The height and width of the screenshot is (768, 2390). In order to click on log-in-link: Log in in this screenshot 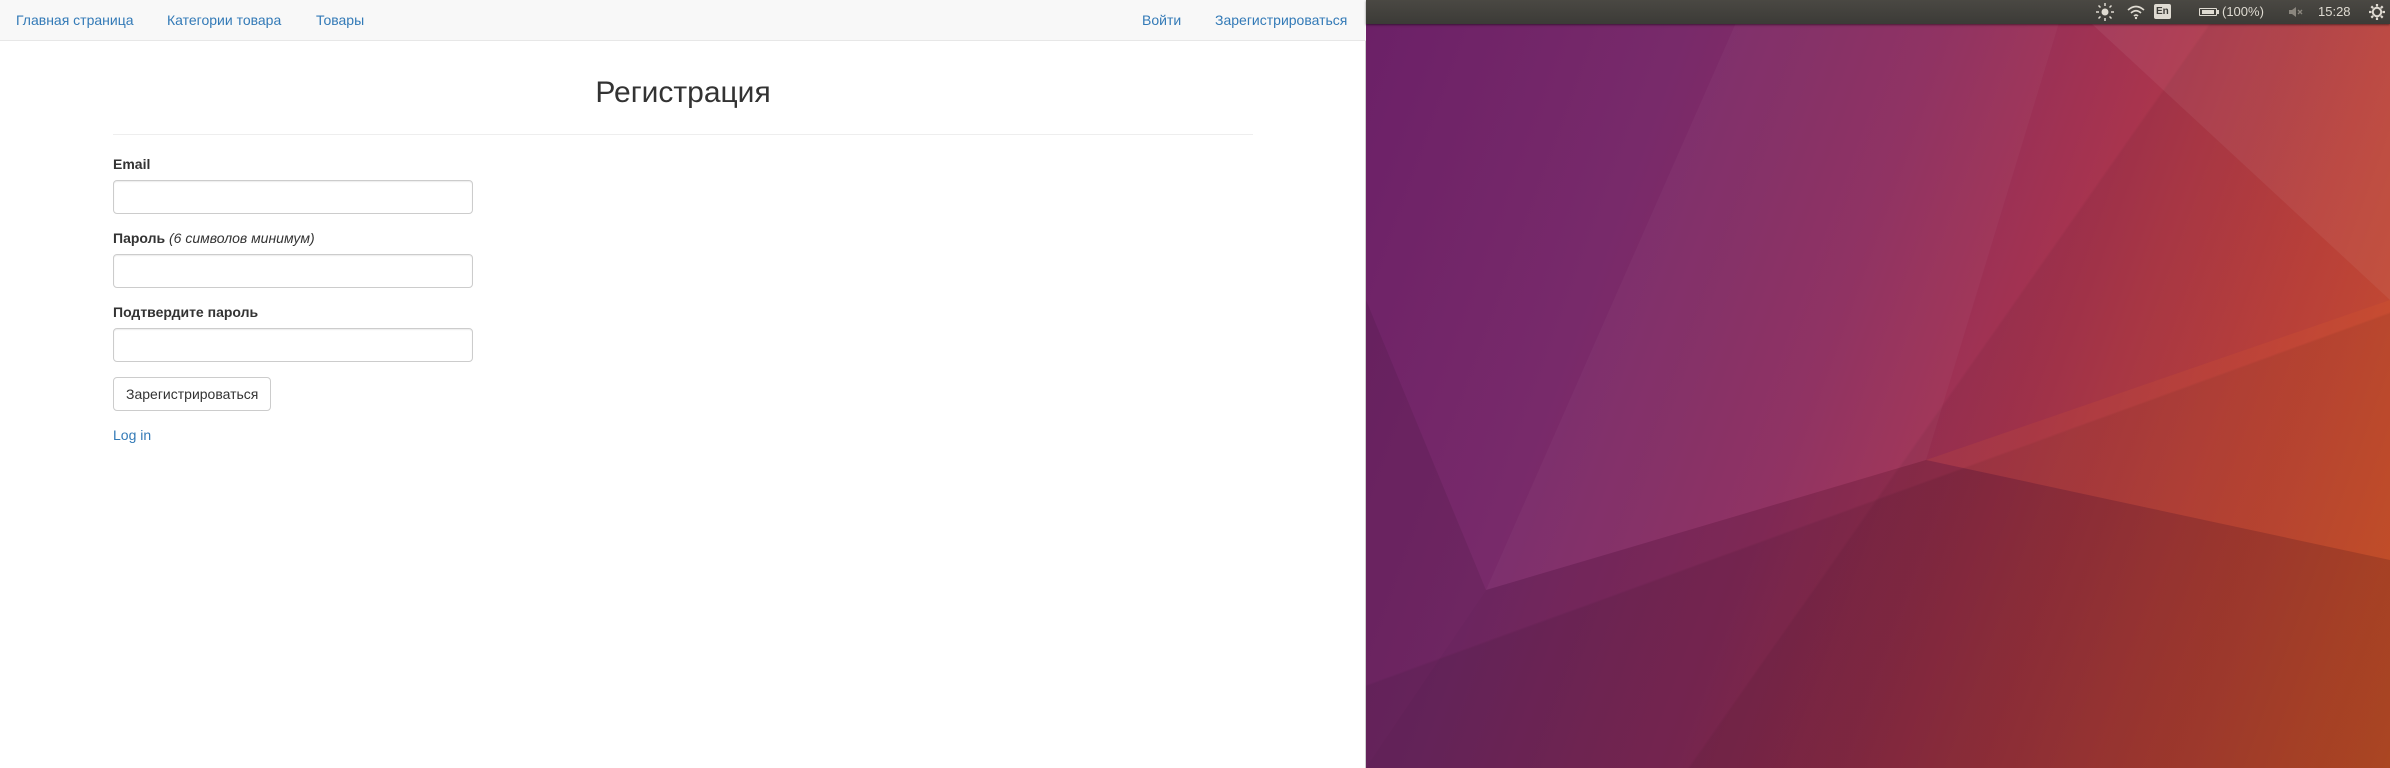, I will do `click(132, 435)`.